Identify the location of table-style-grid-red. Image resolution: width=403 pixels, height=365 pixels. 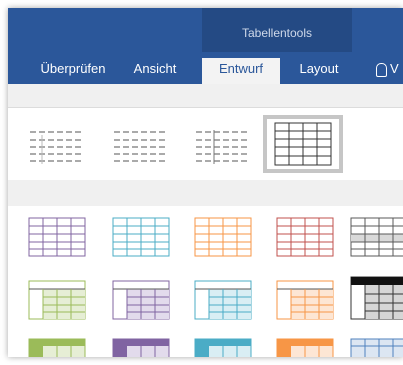
(305, 237).